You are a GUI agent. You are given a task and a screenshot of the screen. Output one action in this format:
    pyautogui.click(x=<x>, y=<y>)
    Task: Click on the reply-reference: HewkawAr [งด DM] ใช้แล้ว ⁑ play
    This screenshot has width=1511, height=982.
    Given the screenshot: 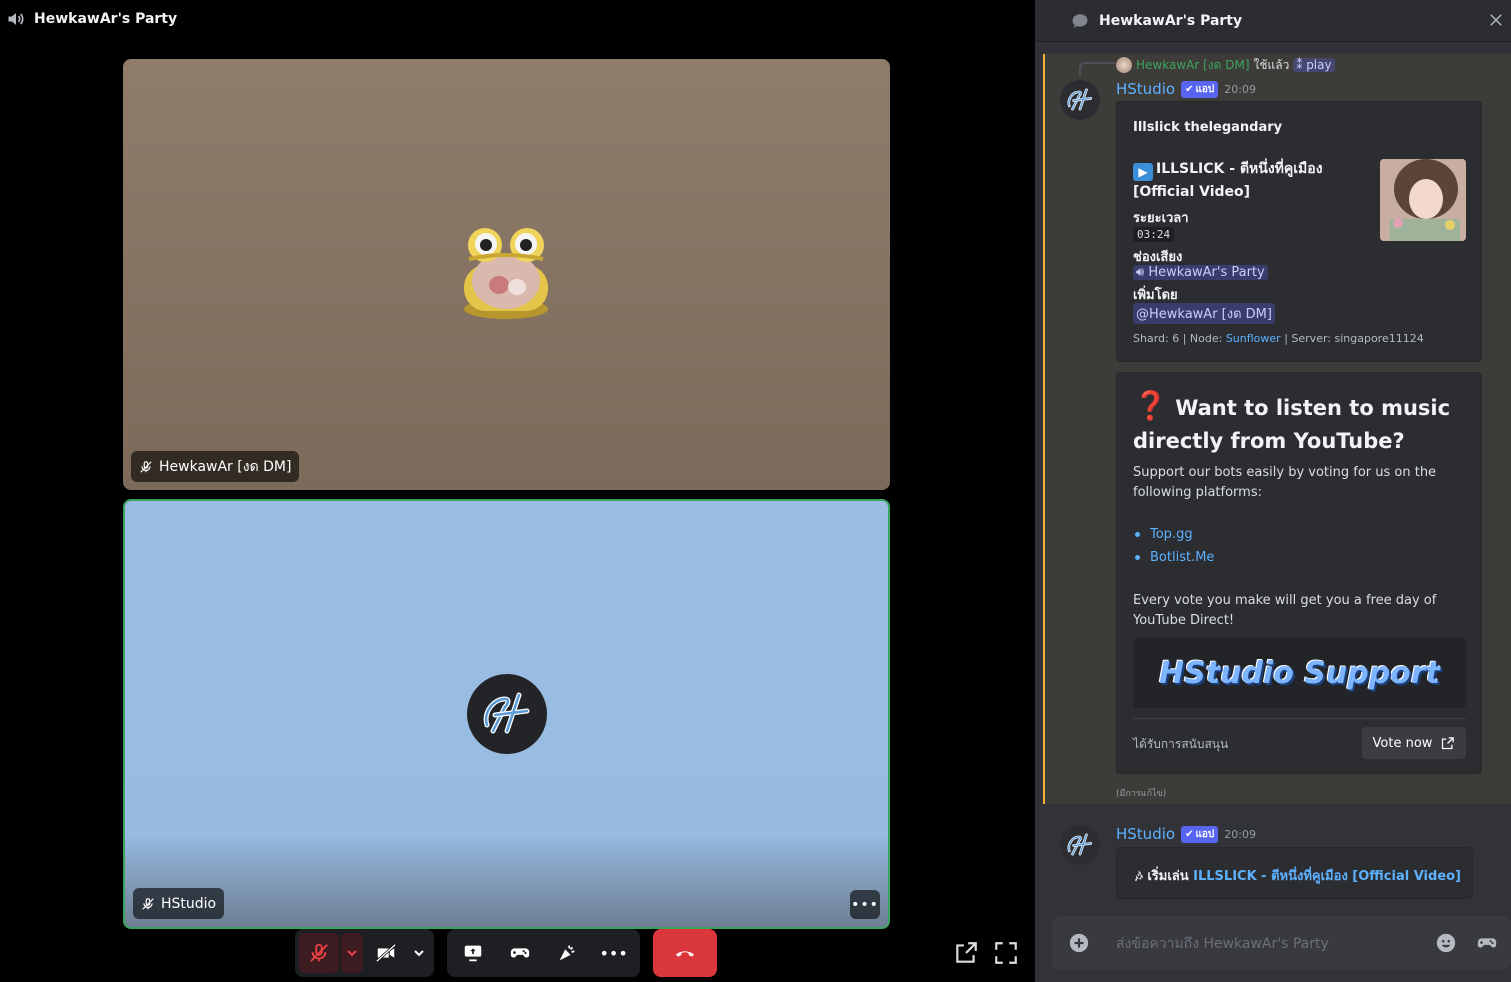 What is the action you would take?
    pyautogui.click(x=1225, y=65)
    